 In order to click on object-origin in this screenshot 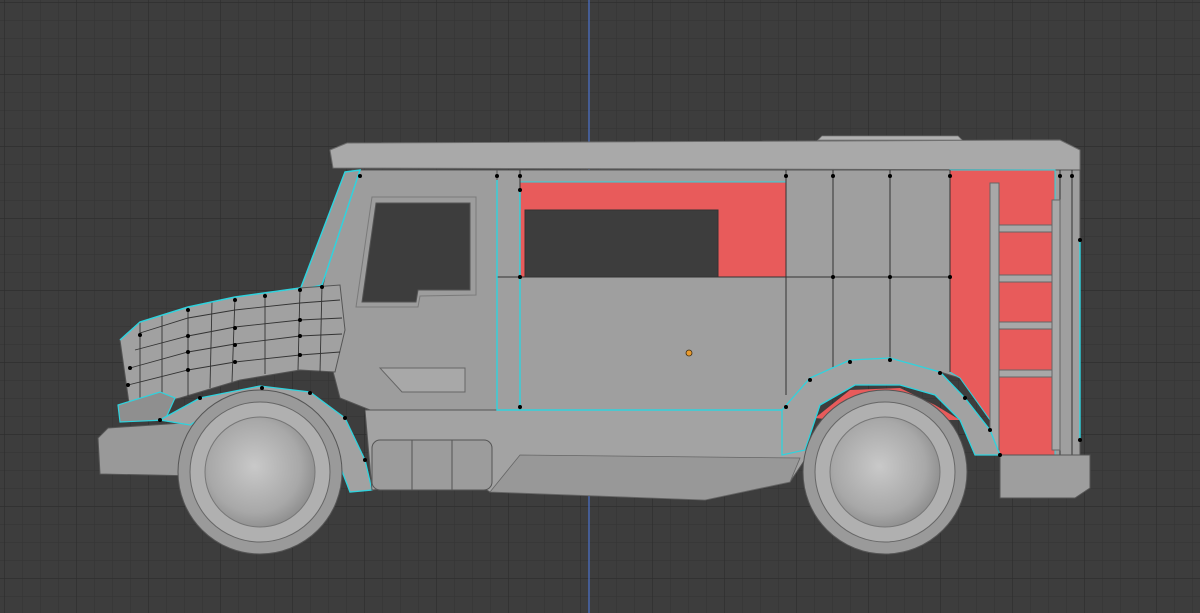, I will do `click(689, 353)`.